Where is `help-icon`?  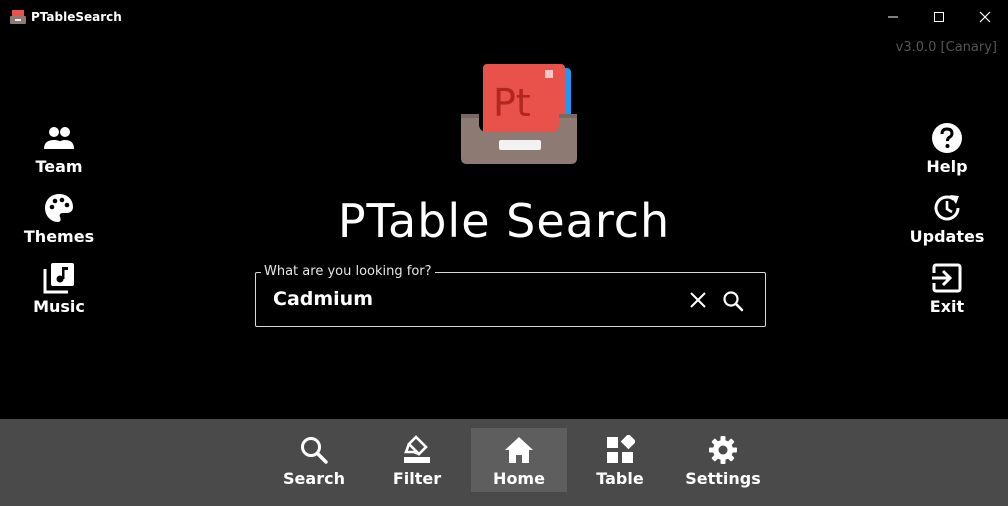
help-icon is located at coordinates (947, 138).